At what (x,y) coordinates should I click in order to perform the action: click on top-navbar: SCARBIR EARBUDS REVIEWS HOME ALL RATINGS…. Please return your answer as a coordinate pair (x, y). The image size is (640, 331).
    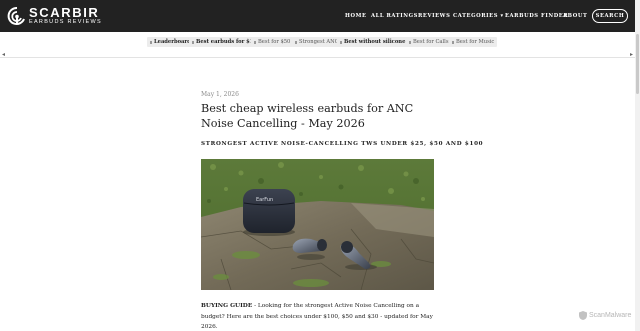
    Looking at the image, I should click on (320, 16).